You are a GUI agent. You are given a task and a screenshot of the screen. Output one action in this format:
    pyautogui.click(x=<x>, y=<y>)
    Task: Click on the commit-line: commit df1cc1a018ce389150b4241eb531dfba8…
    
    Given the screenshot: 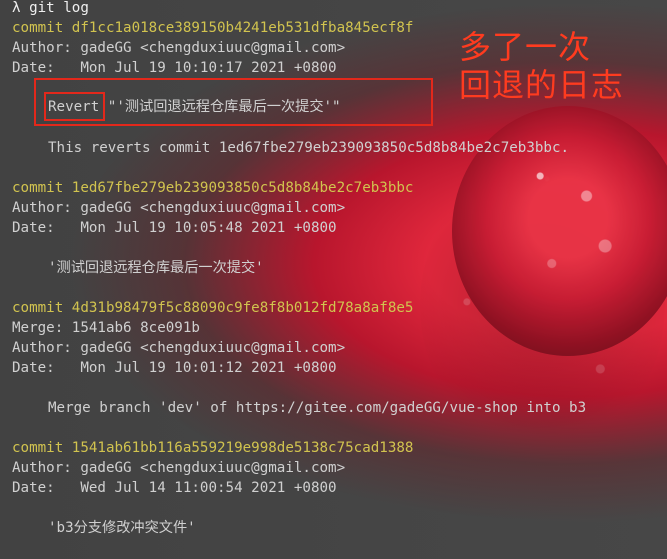 What is the action you would take?
    pyautogui.click(x=213, y=28)
    